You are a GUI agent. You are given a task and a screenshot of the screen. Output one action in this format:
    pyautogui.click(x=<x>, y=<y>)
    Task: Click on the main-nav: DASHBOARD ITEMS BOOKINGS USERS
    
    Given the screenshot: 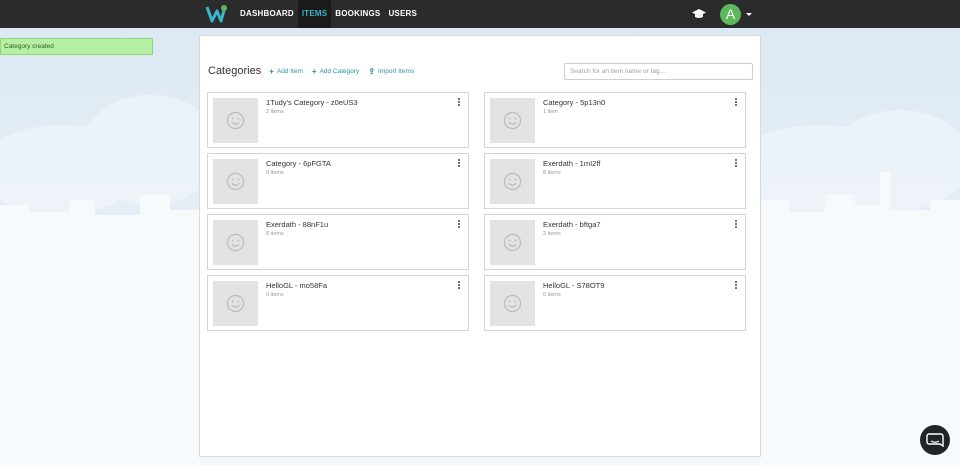 What is the action you would take?
    pyautogui.click(x=328, y=14)
    